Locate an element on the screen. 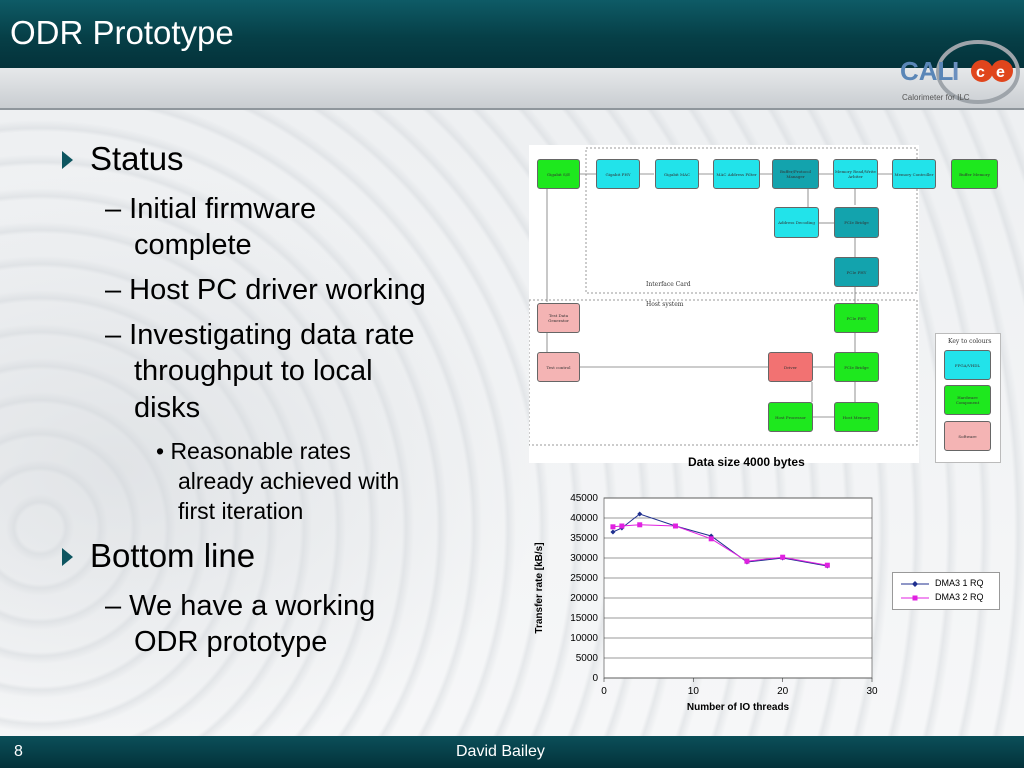 This screenshot has height=768, width=1024. status-subitem-1-cont2: first iteration is located at coordinates (241, 511).